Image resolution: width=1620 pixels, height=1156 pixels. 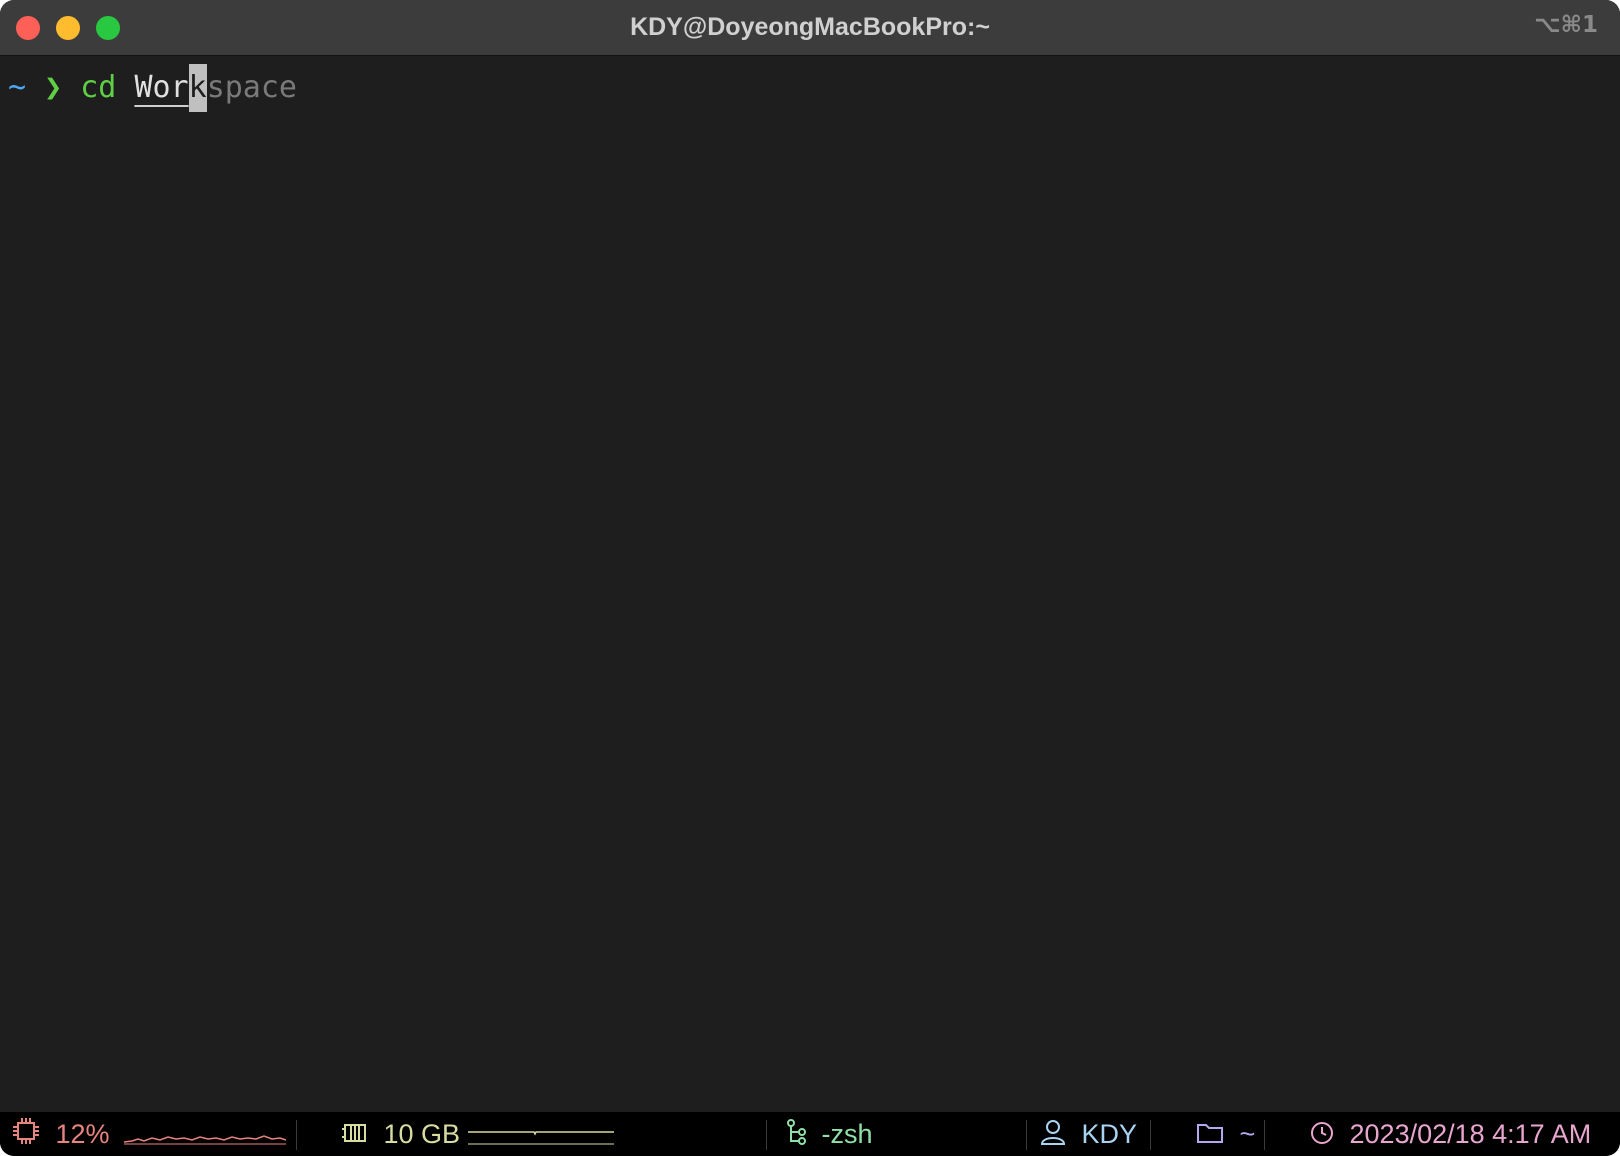 I want to click on user-status: KDY, so click(x=1088, y=1134).